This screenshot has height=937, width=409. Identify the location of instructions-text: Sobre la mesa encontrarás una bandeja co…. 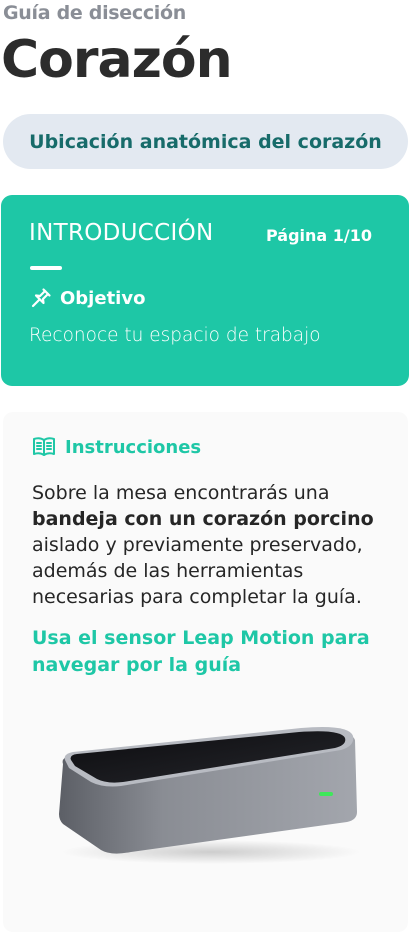
(212, 545).